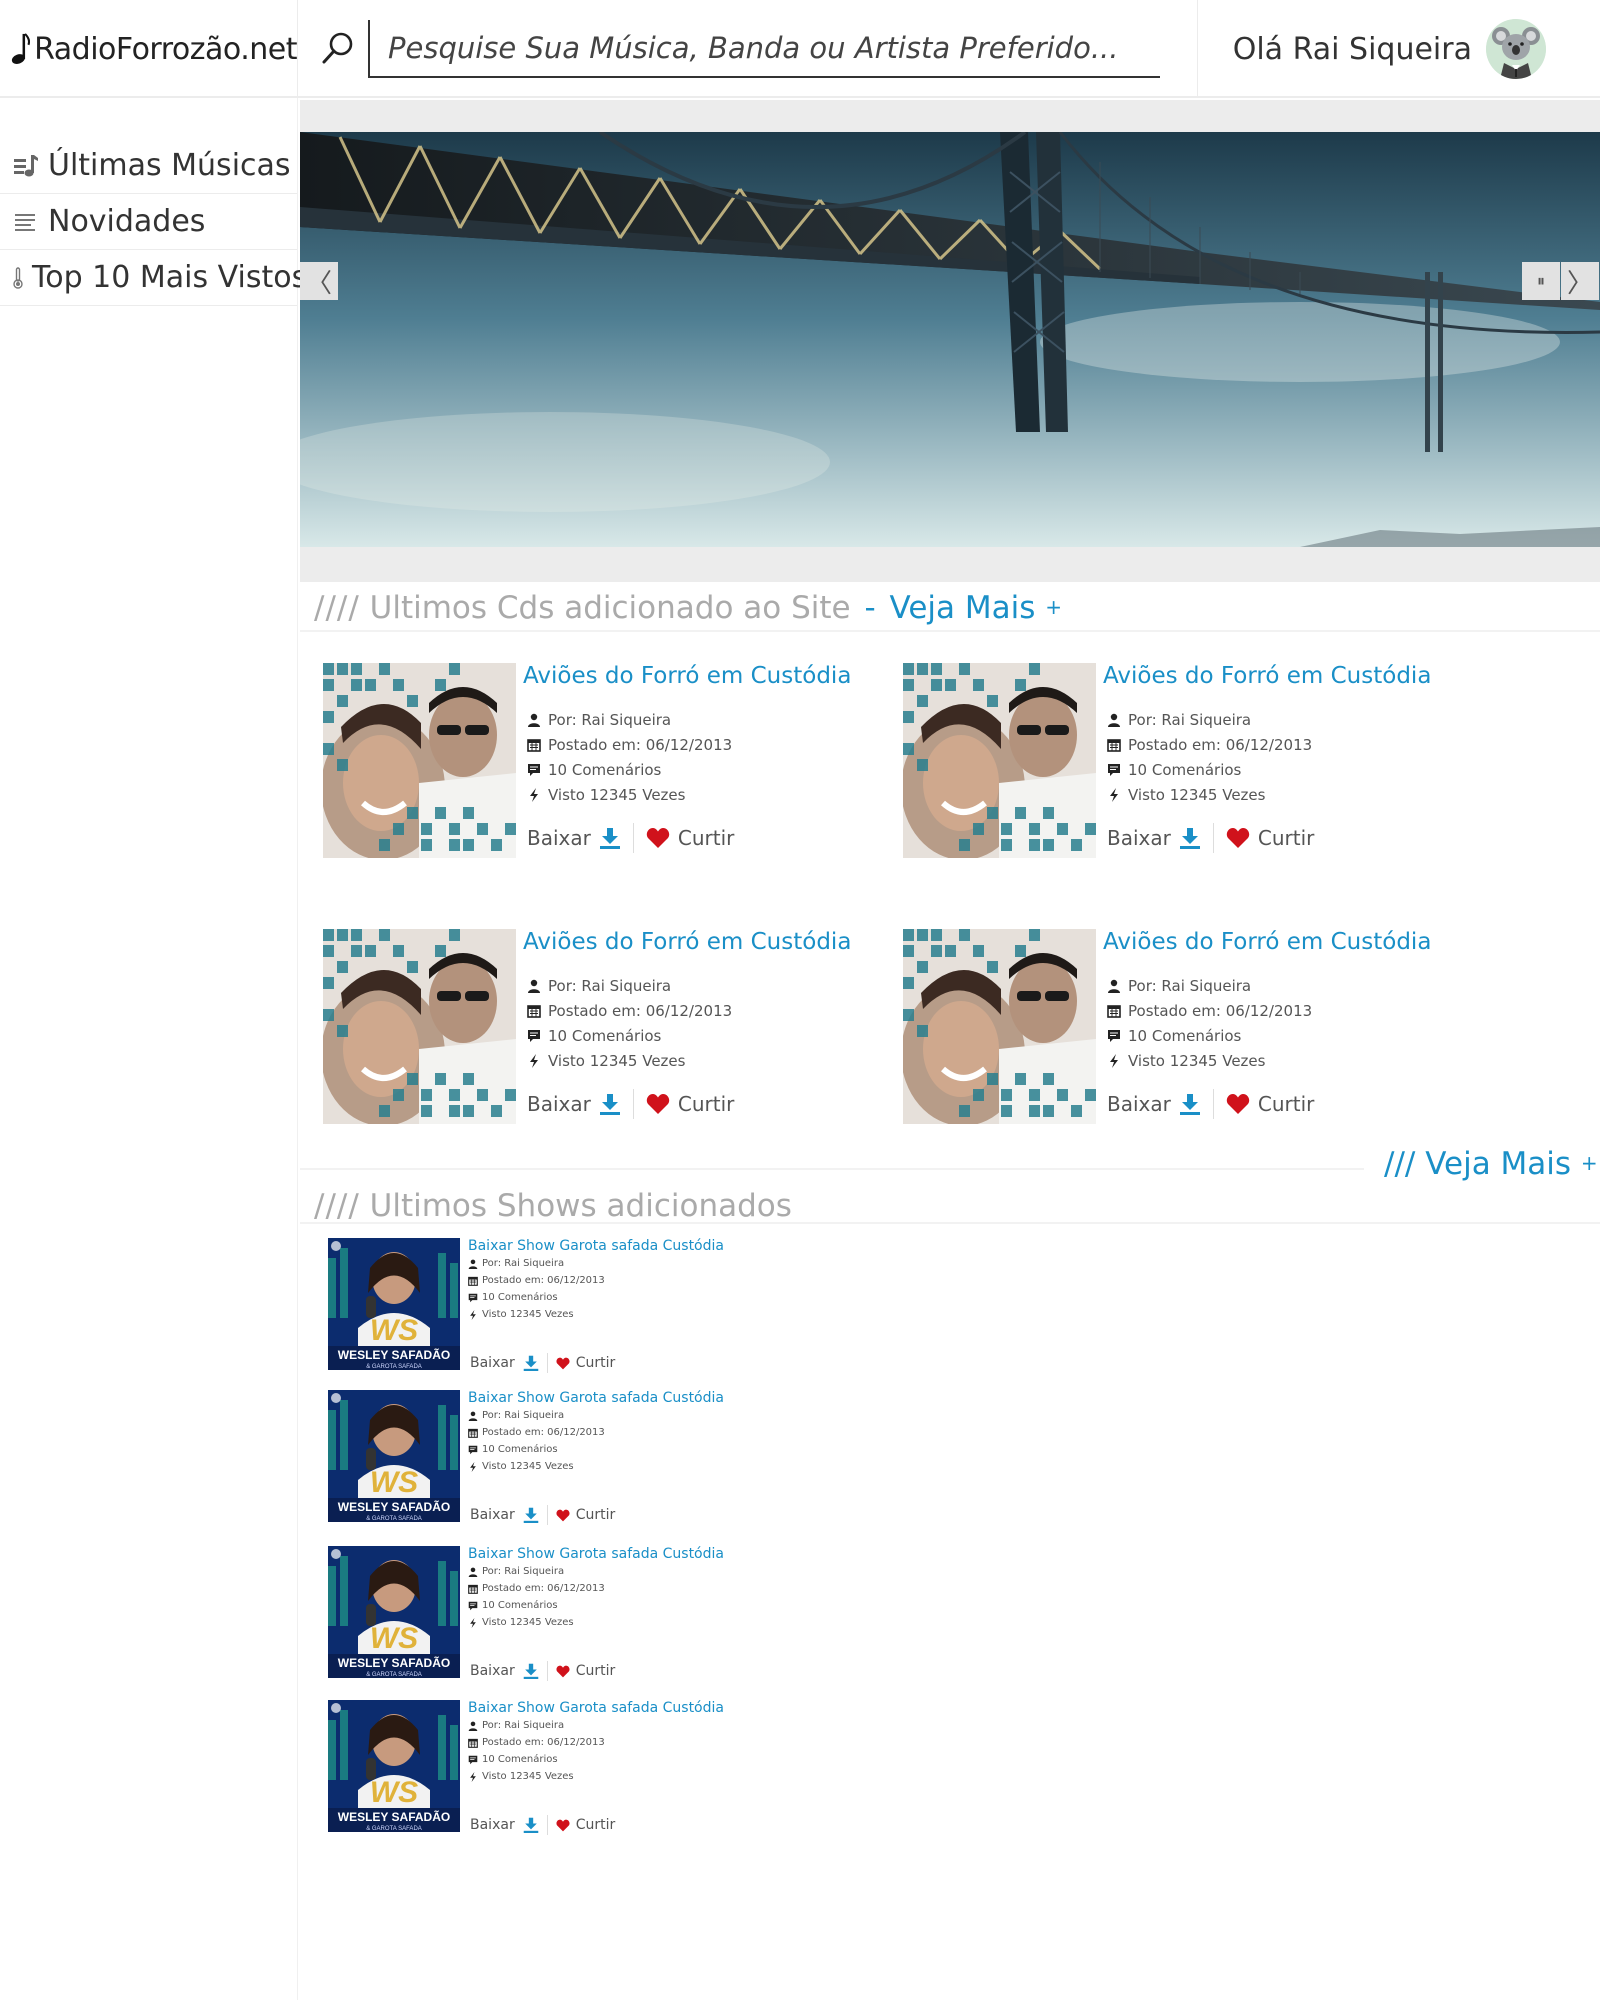  Describe the element at coordinates (764, 49) in the screenshot. I see `search-input` at that location.